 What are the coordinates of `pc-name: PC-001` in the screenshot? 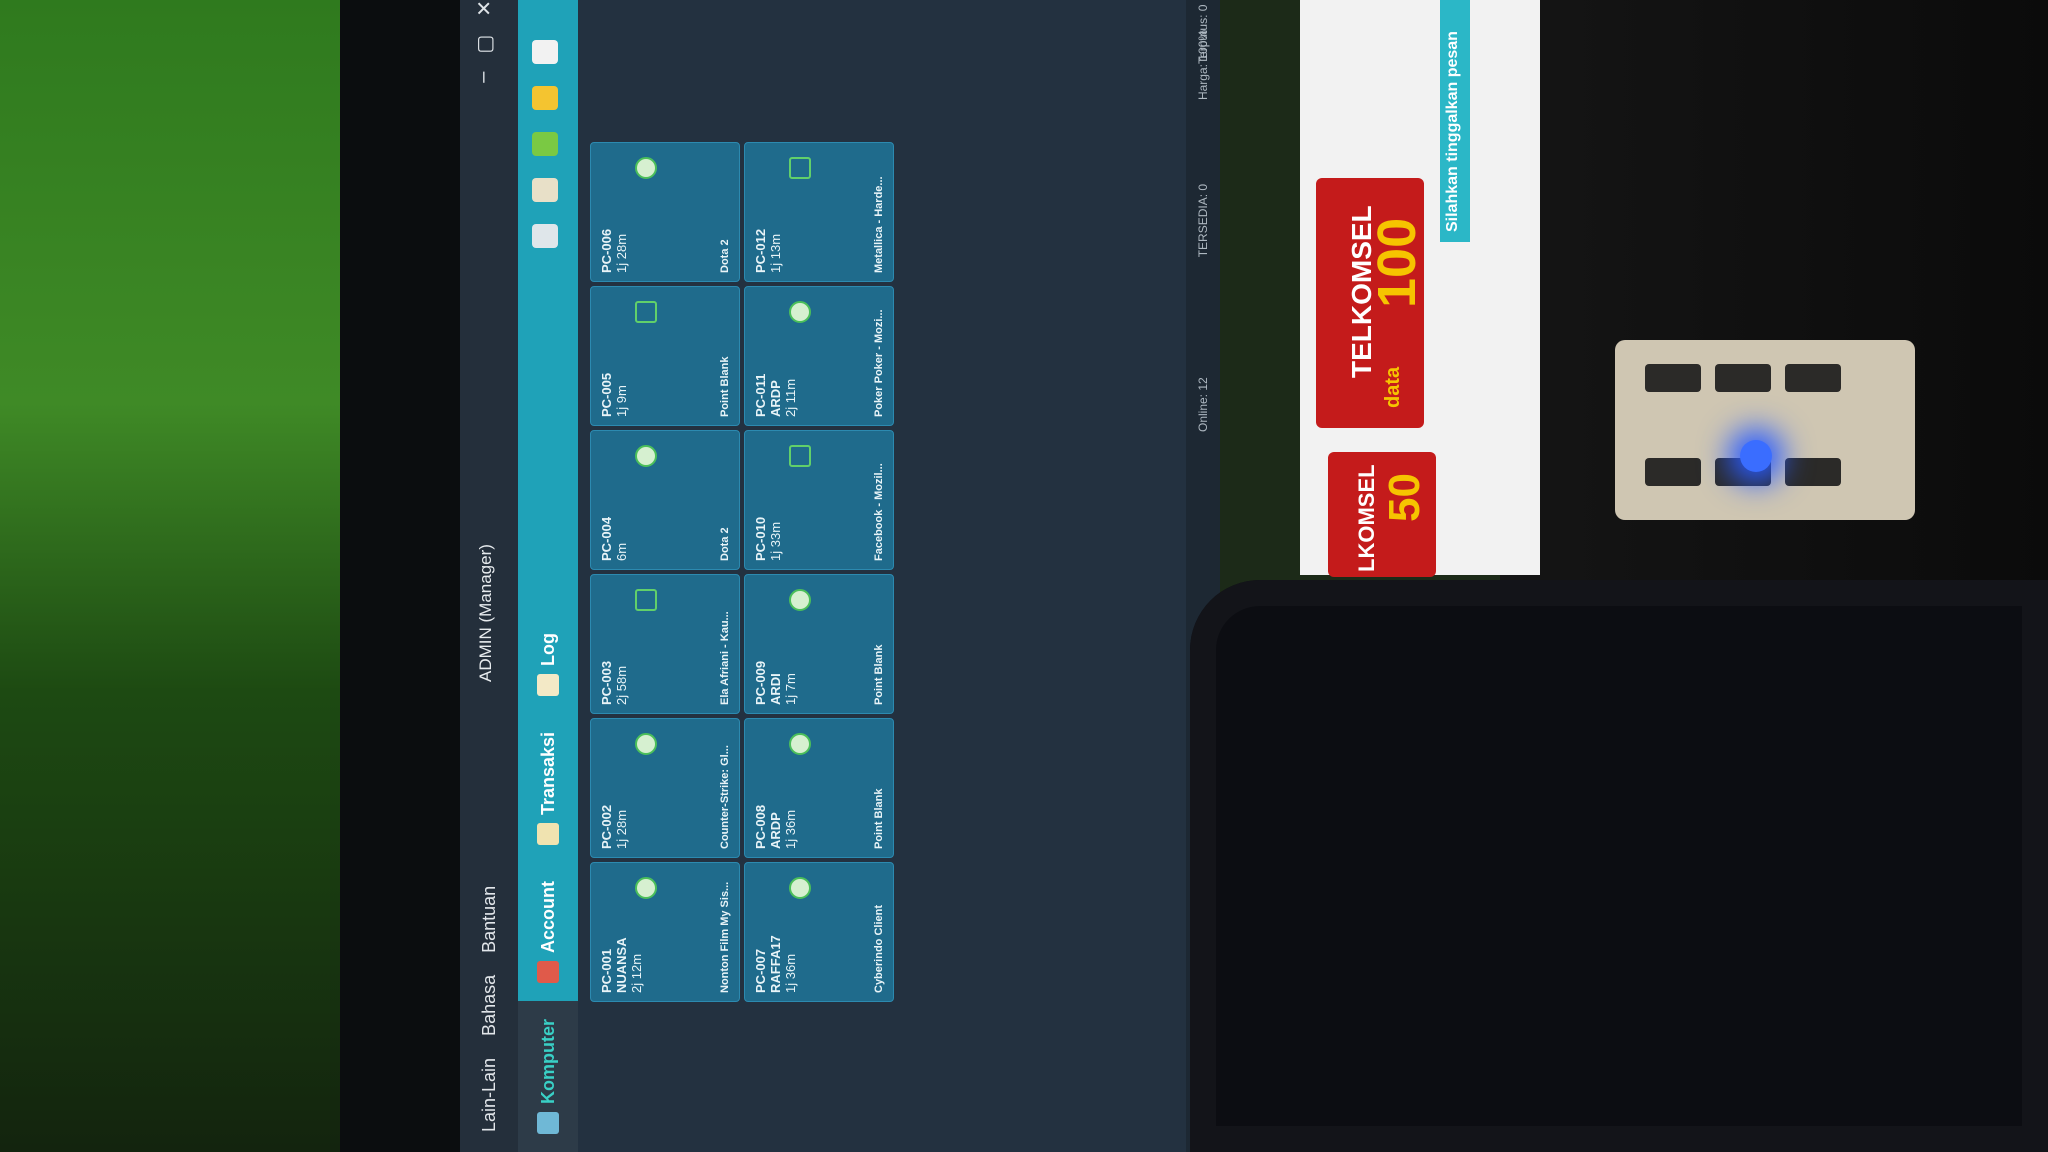 It's located at (606, 970).